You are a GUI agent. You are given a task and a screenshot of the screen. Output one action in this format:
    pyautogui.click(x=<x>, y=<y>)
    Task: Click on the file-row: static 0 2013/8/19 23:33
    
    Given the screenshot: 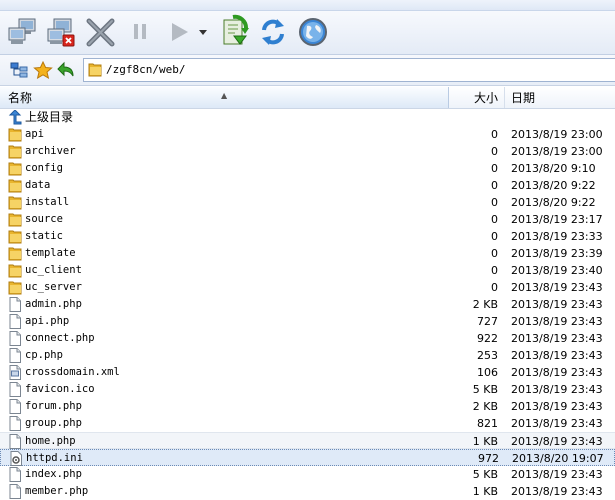 What is the action you would take?
    pyautogui.click(x=307, y=236)
    